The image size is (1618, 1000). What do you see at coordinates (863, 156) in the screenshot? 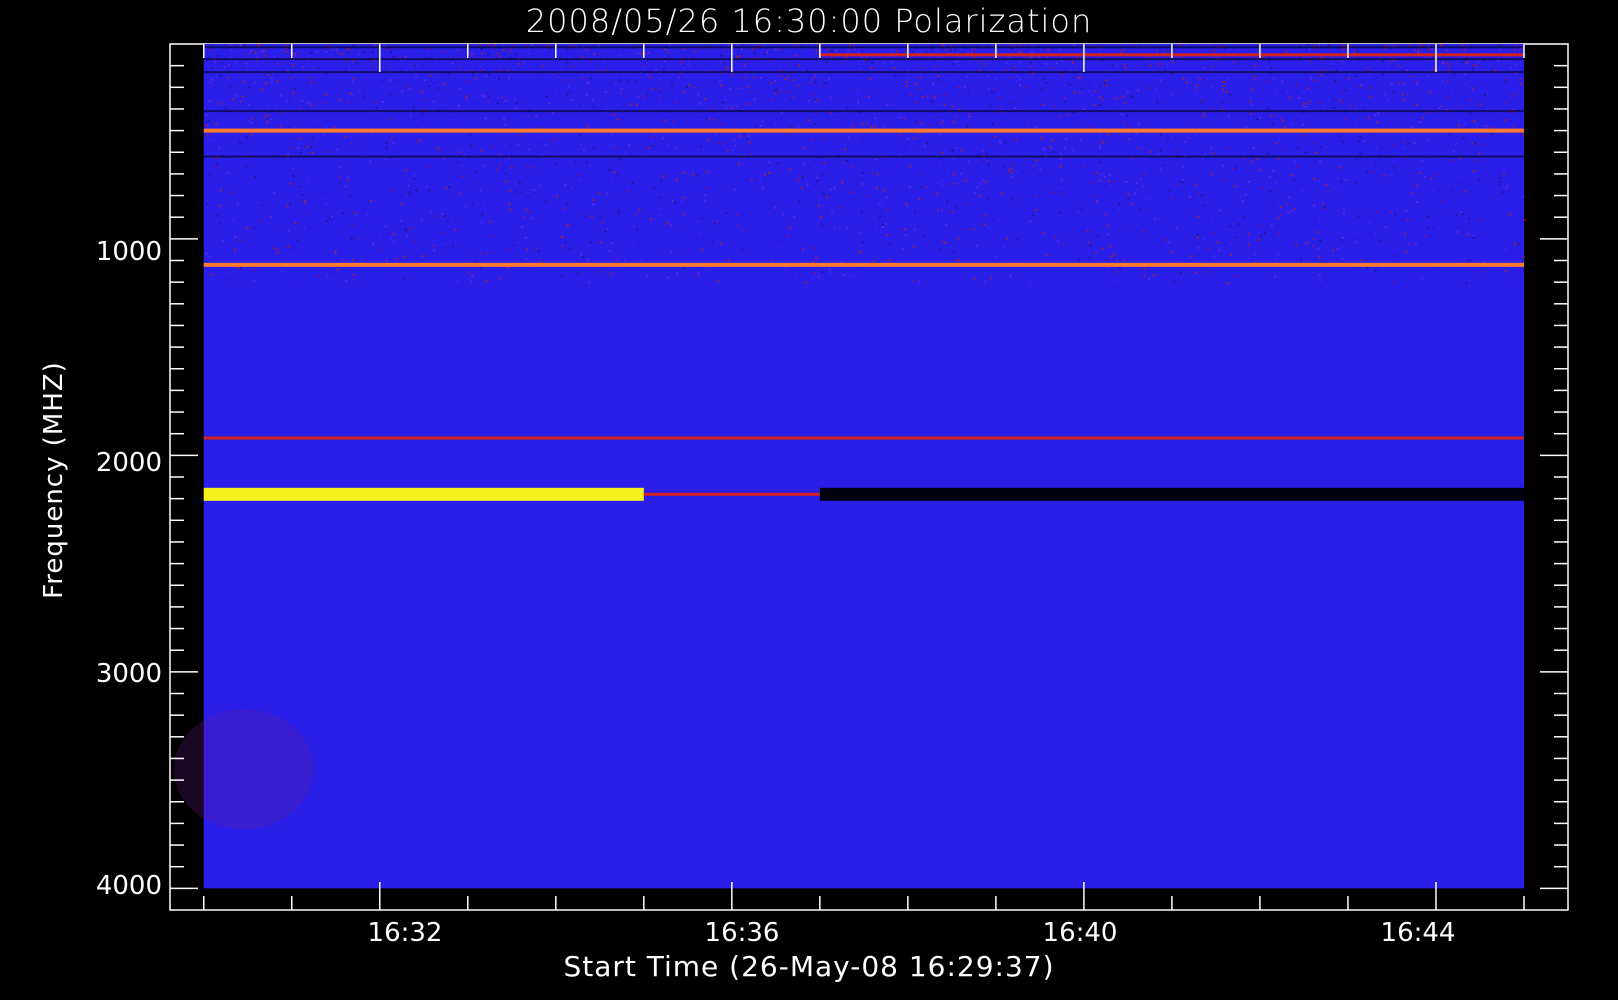
I see `heatmap-dark-stripe` at bounding box center [863, 156].